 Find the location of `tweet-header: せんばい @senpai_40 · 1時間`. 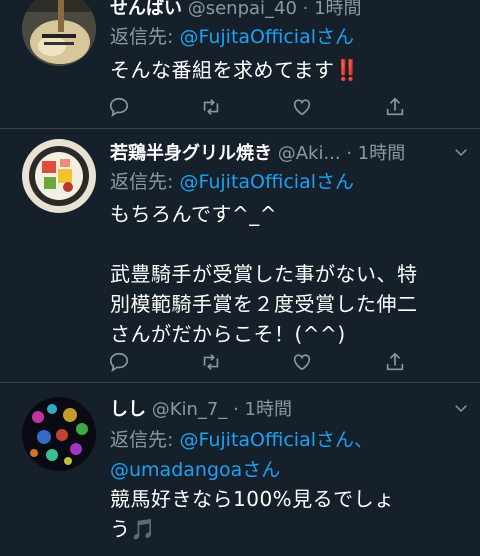

tweet-header: せんばい @senpai_40 · 1時間 is located at coordinates (290, 10).